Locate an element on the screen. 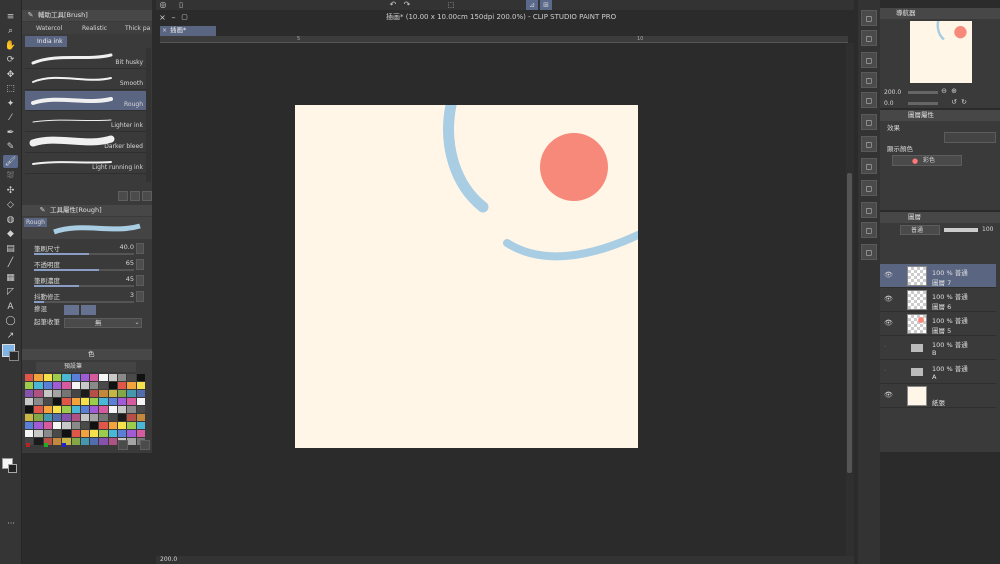  text-icon: A is located at coordinates (10, 306).